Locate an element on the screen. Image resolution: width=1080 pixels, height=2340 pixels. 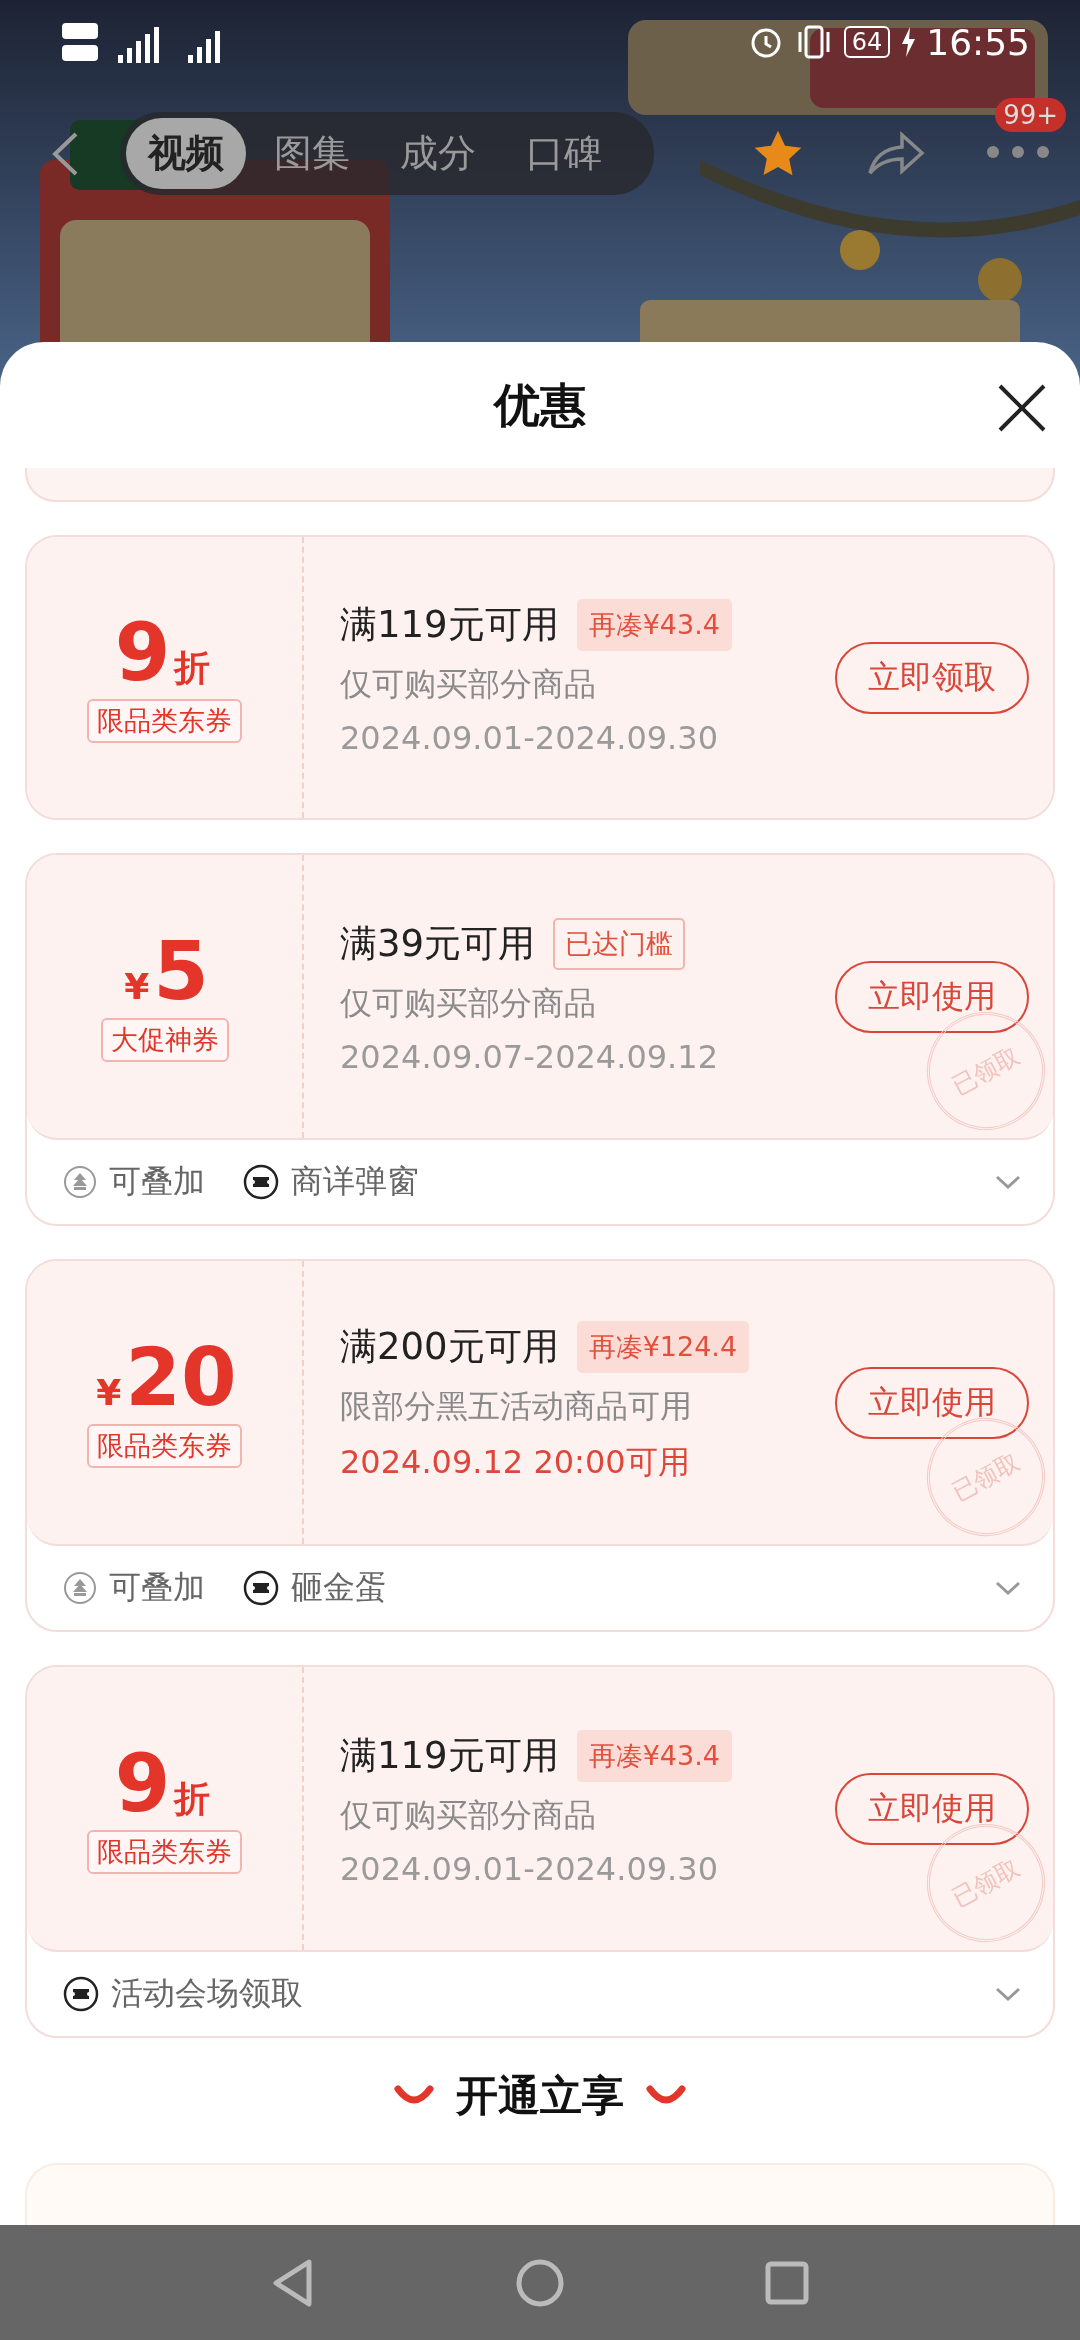
threshold-badge: 再凑¥124.4 is located at coordinates (663, 1346).